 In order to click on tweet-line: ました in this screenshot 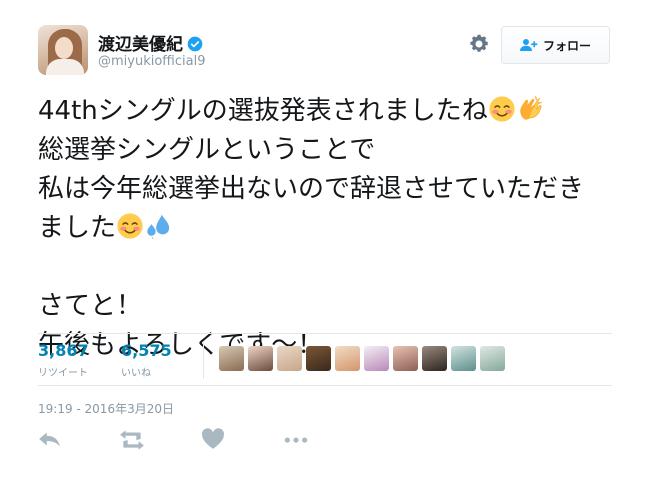, I will do `click(333, 228)`.